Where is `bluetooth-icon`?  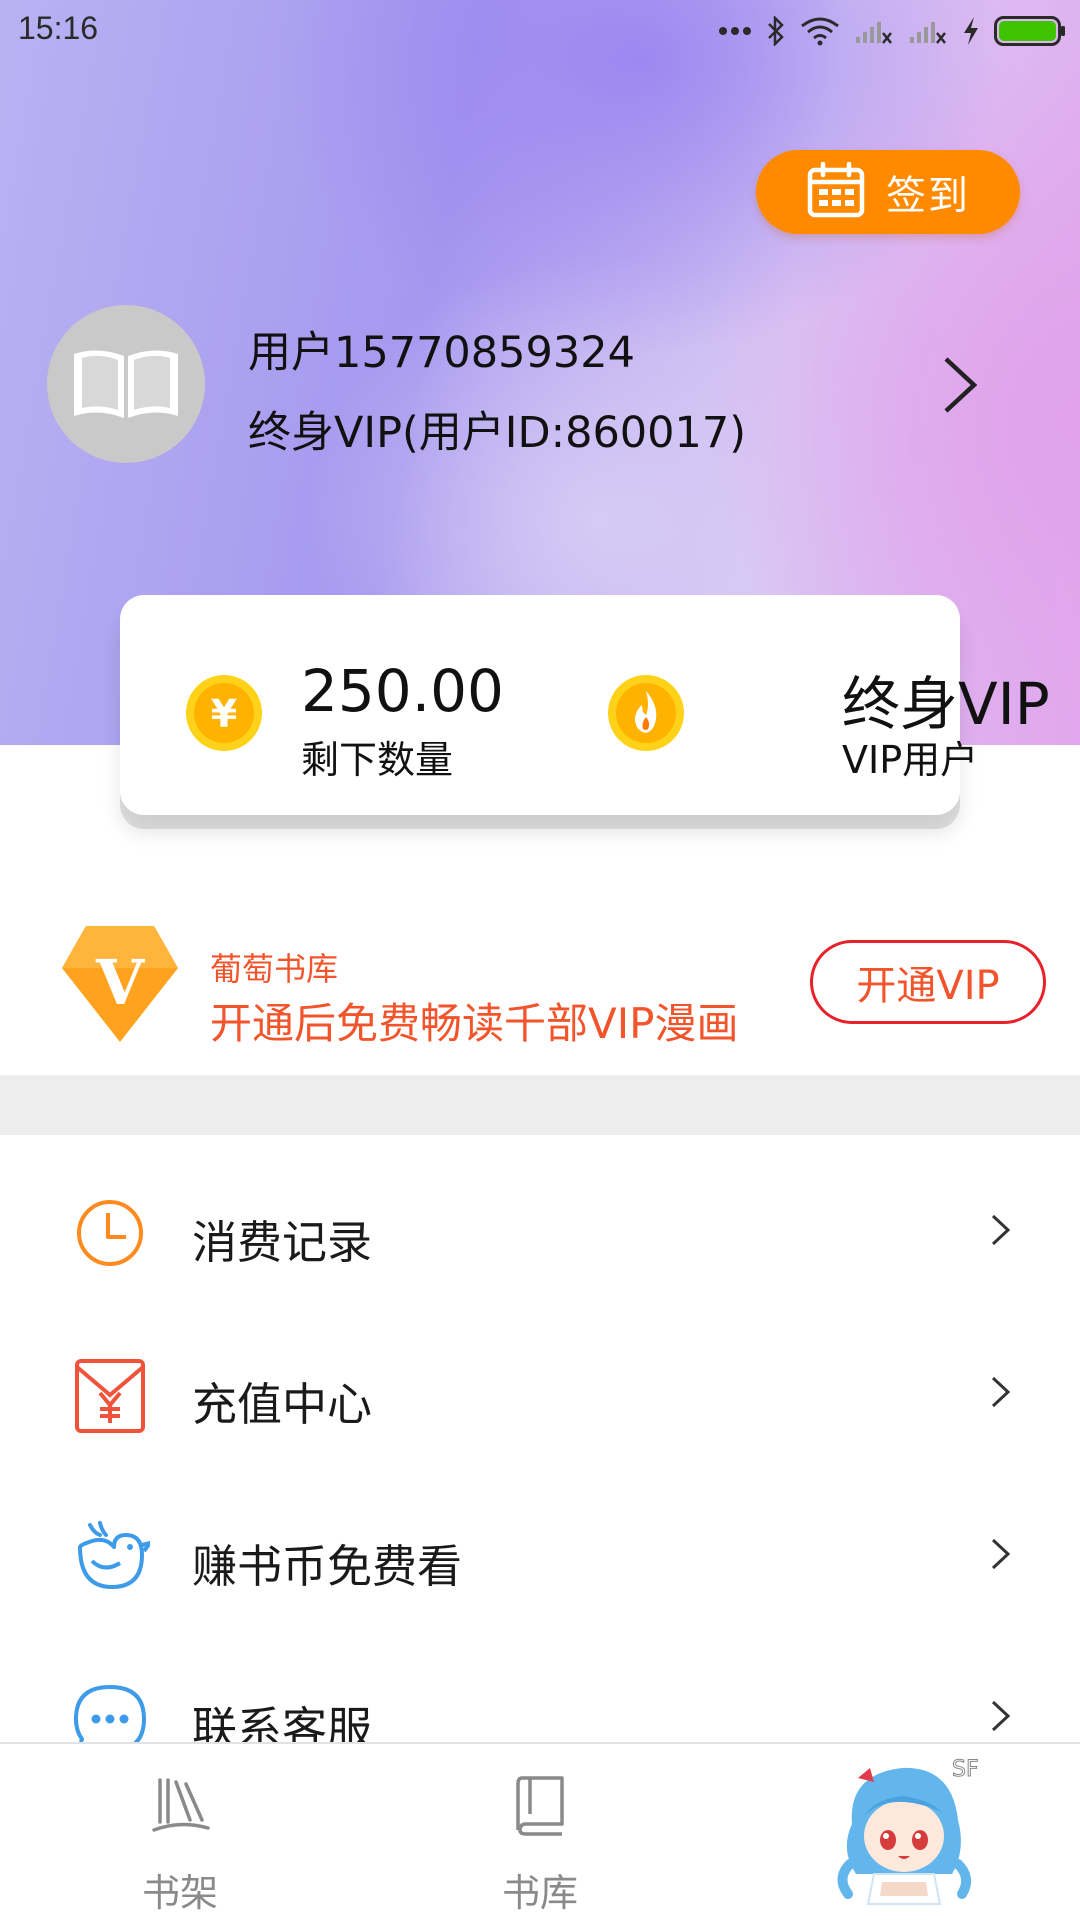 bluetooth-icon is located at coordinates (776, 31).